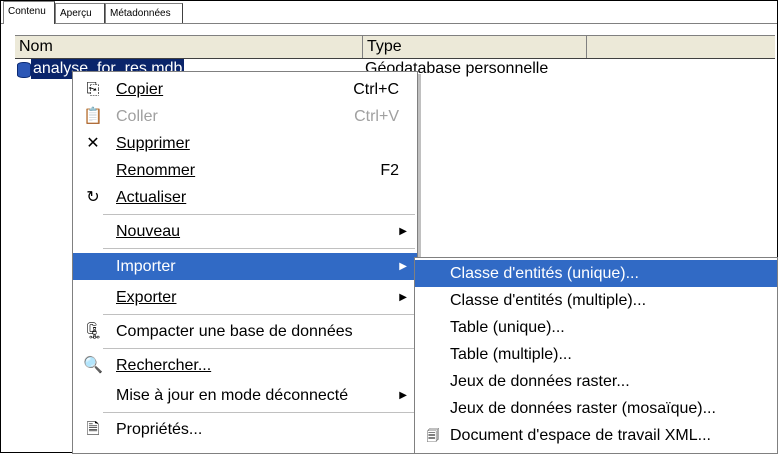  I want to click on xml-document-icon: 🗐, so click(433, 435).